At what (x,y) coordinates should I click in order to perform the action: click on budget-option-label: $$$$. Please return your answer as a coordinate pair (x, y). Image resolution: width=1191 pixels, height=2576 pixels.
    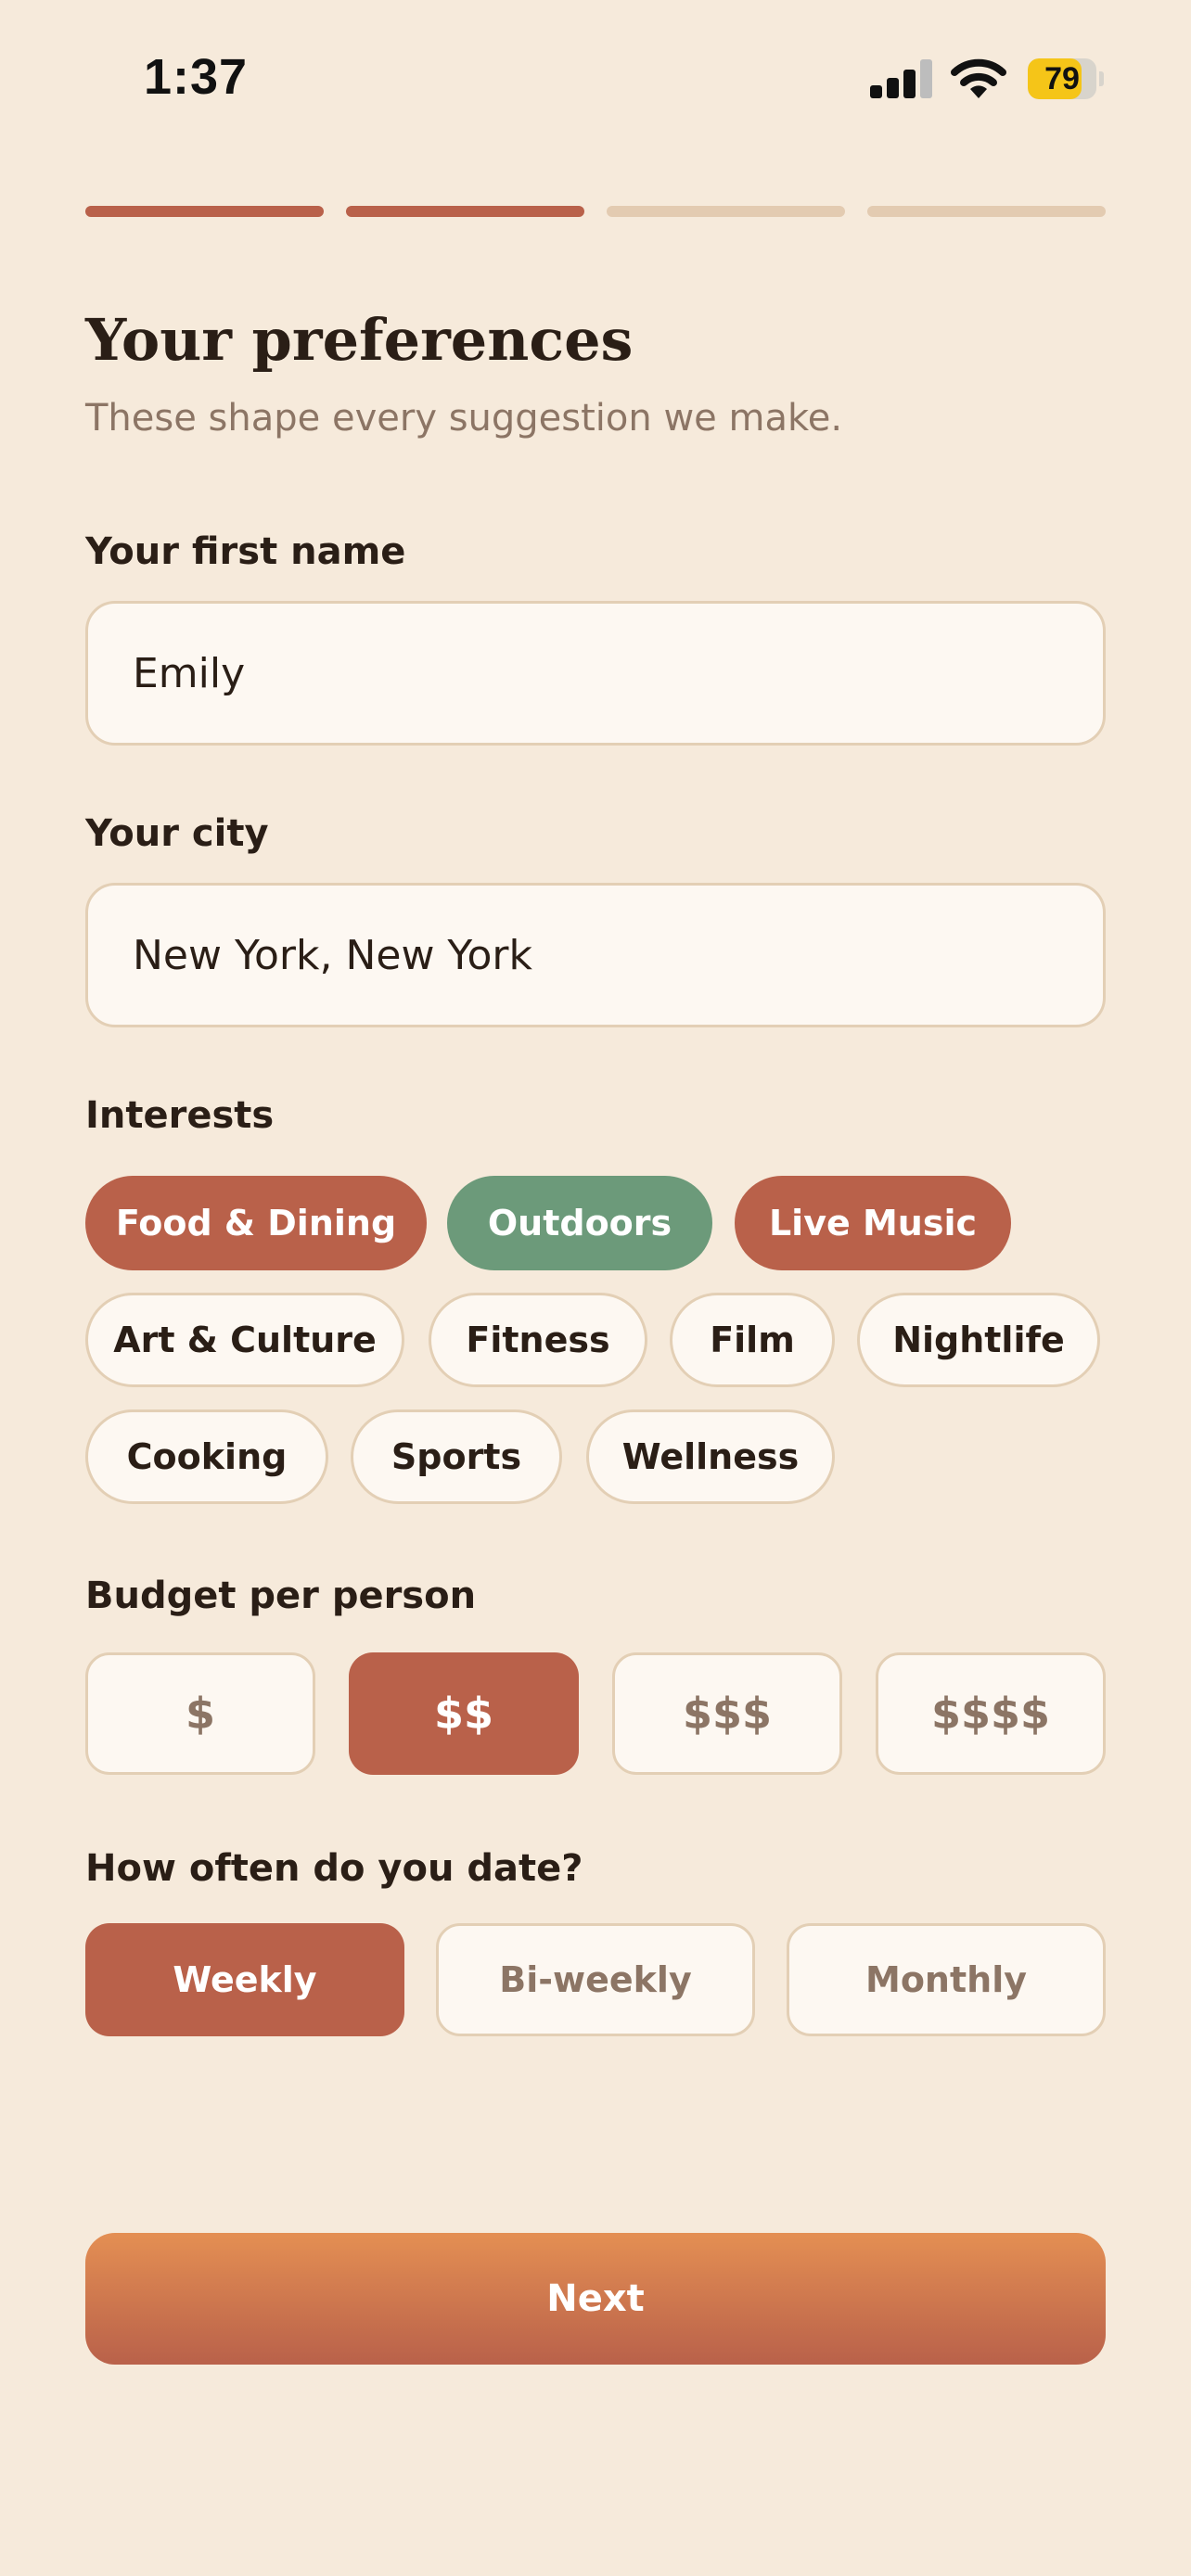
    Looking at the image, I should click on (990, 1714).